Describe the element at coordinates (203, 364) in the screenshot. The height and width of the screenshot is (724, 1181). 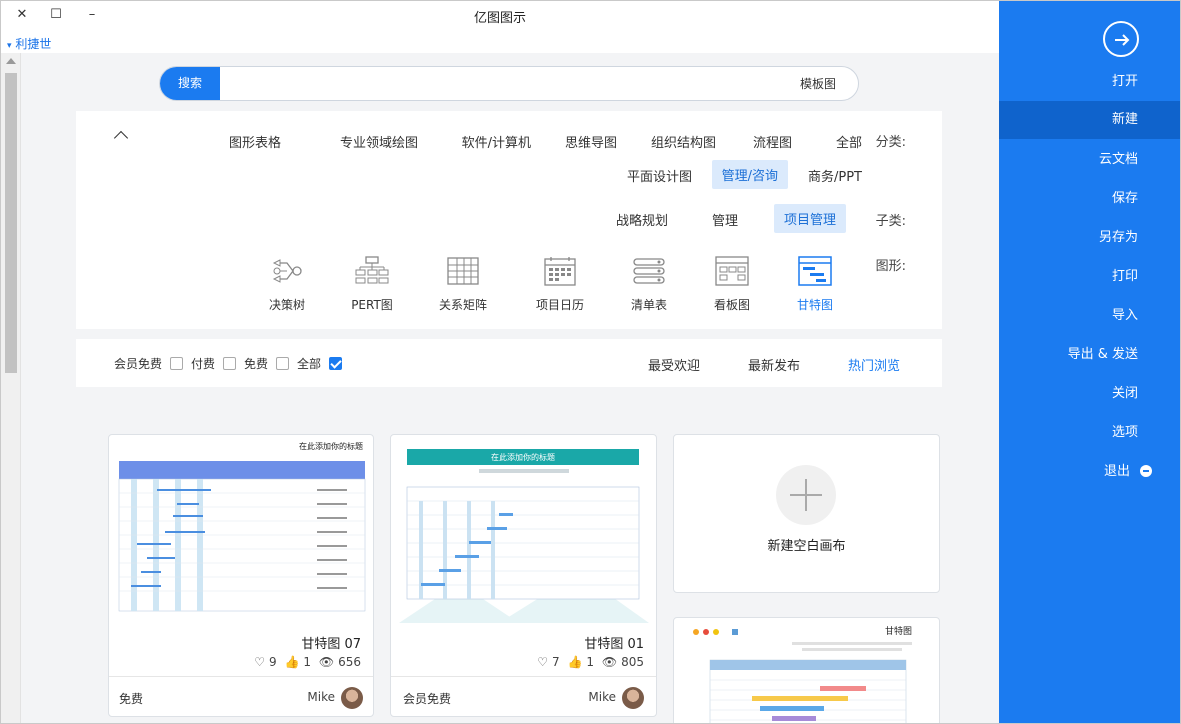
I see `filter-paid-label: 付费` at that location.